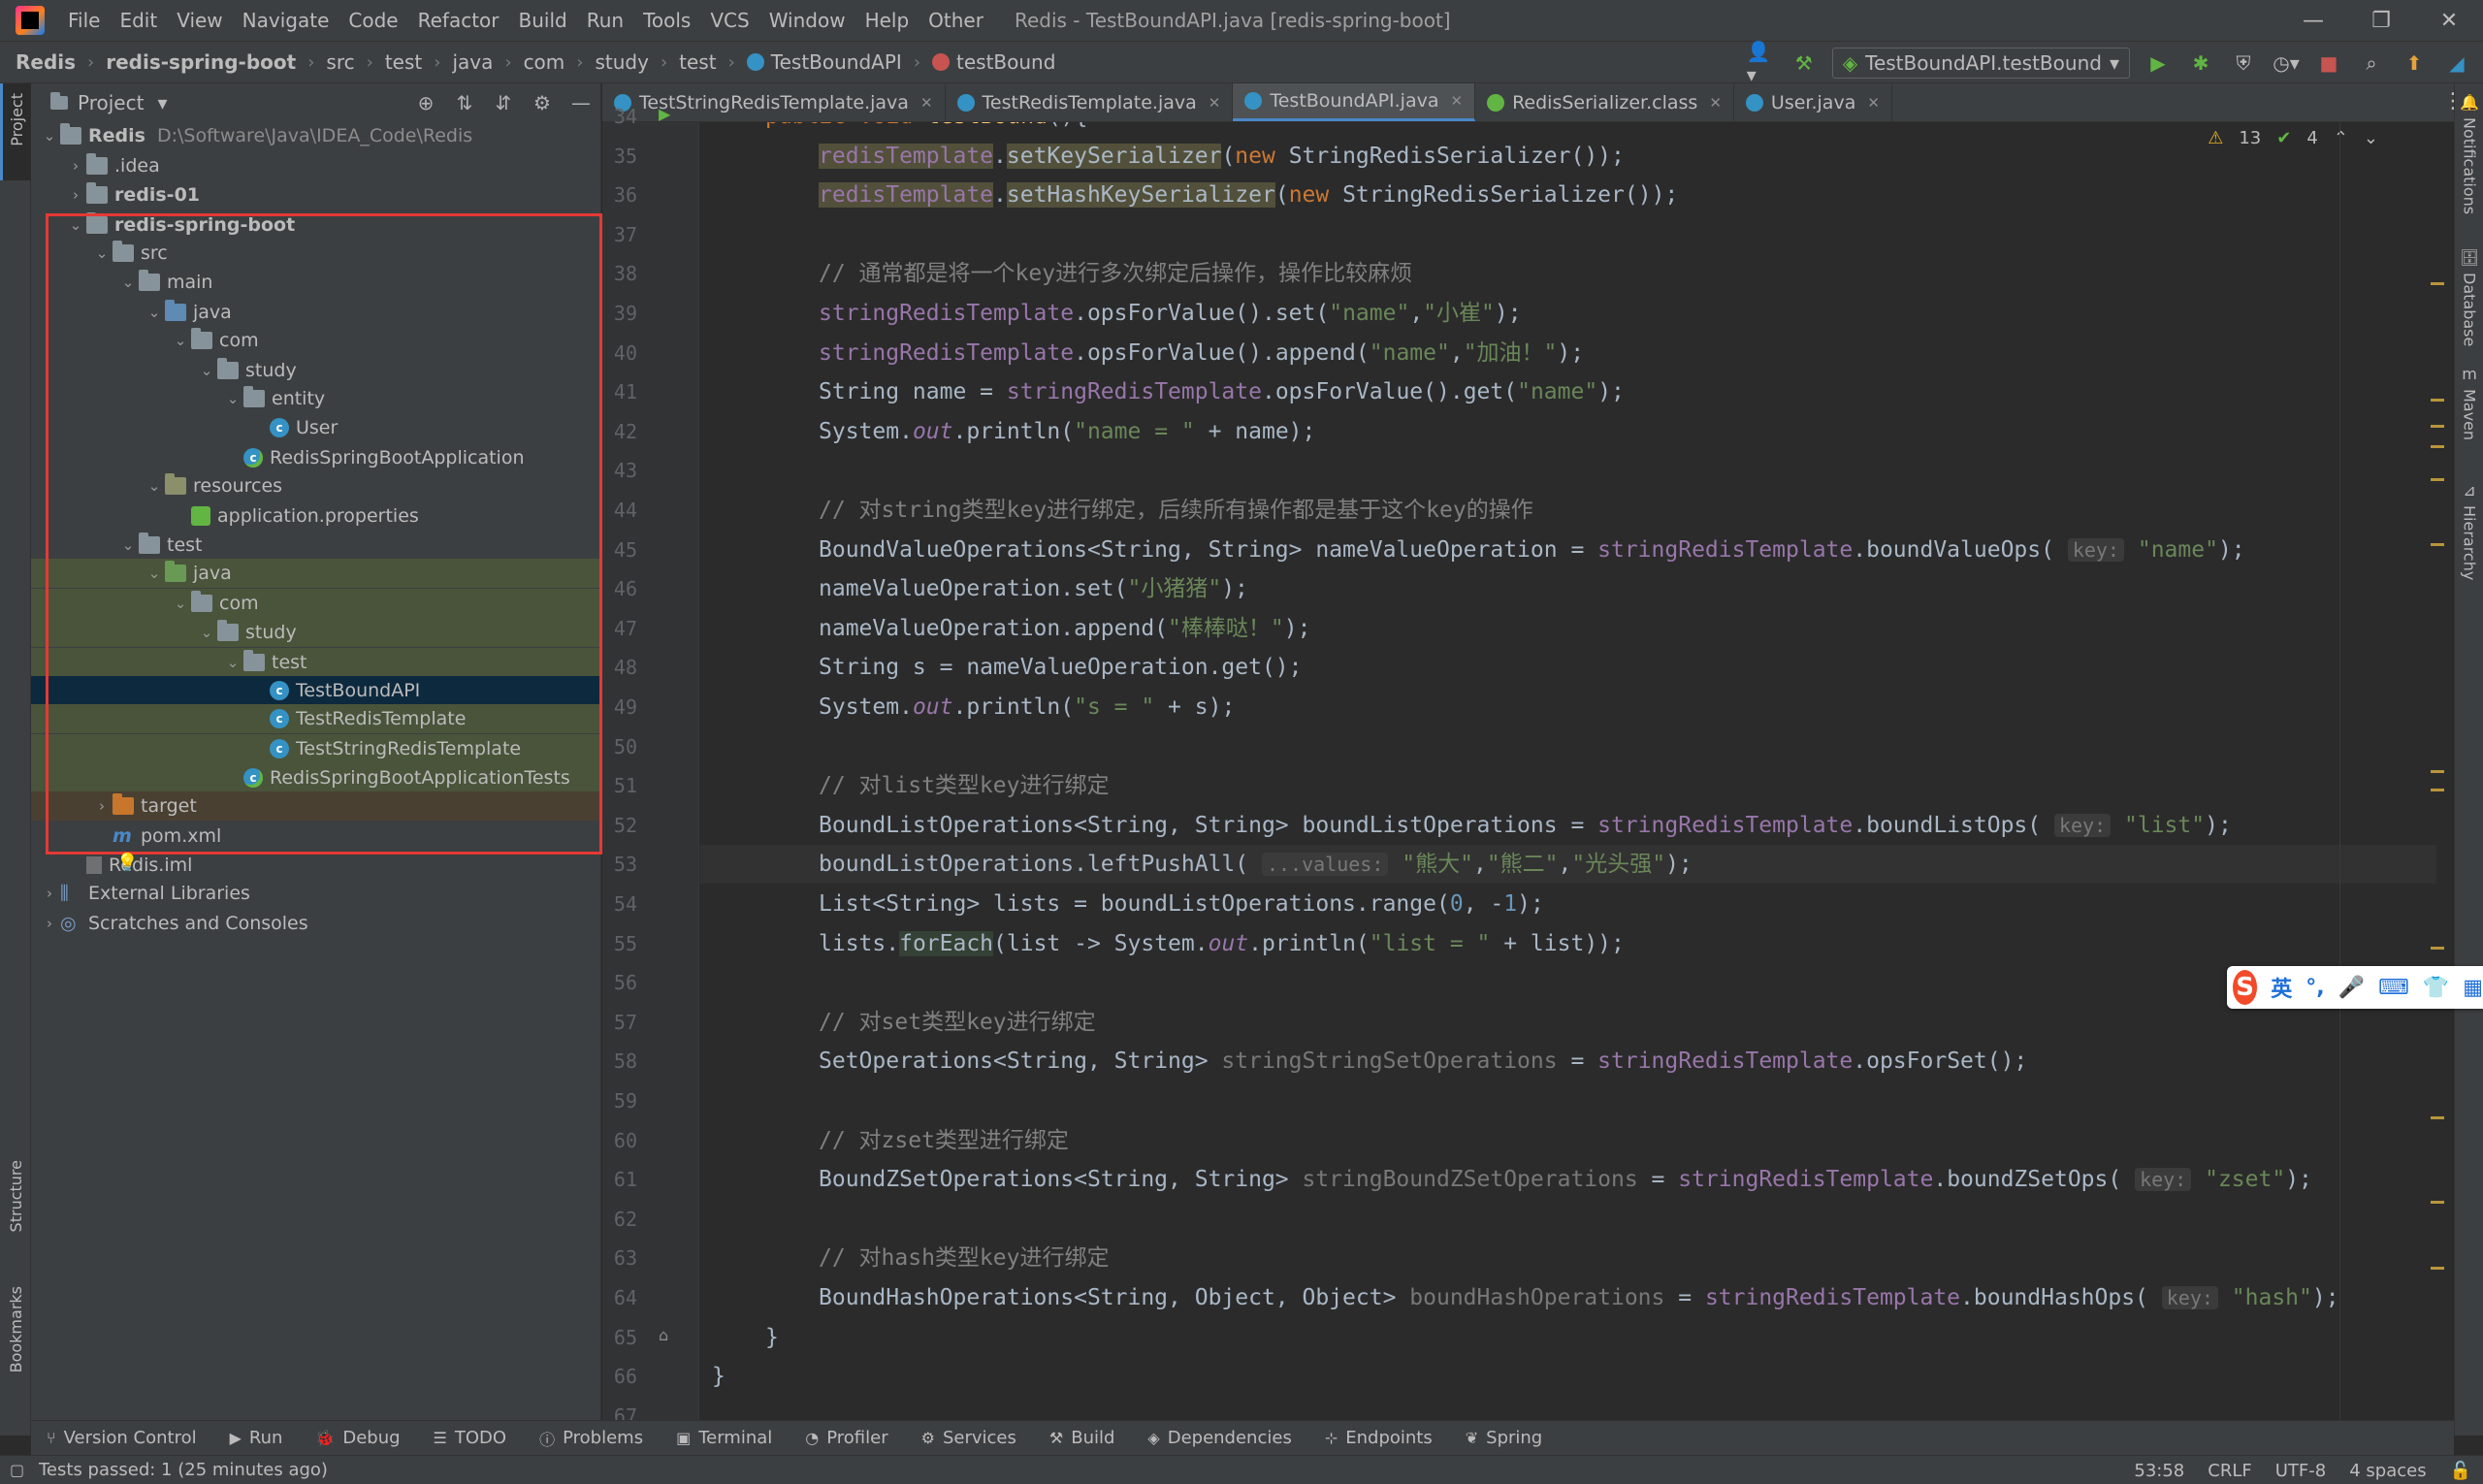  What do you see at coordinates (944, 1140) in the screenshot?
I see `code-line: // 对zset类型进行绑定` at bounding box center [944, 1140].